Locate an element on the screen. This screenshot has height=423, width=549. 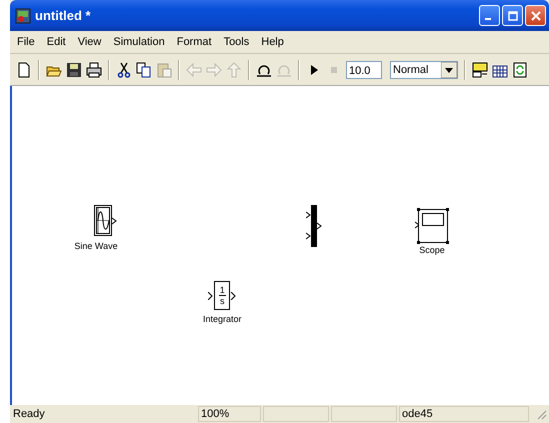
print-icon is located at coordinates (94, 70).